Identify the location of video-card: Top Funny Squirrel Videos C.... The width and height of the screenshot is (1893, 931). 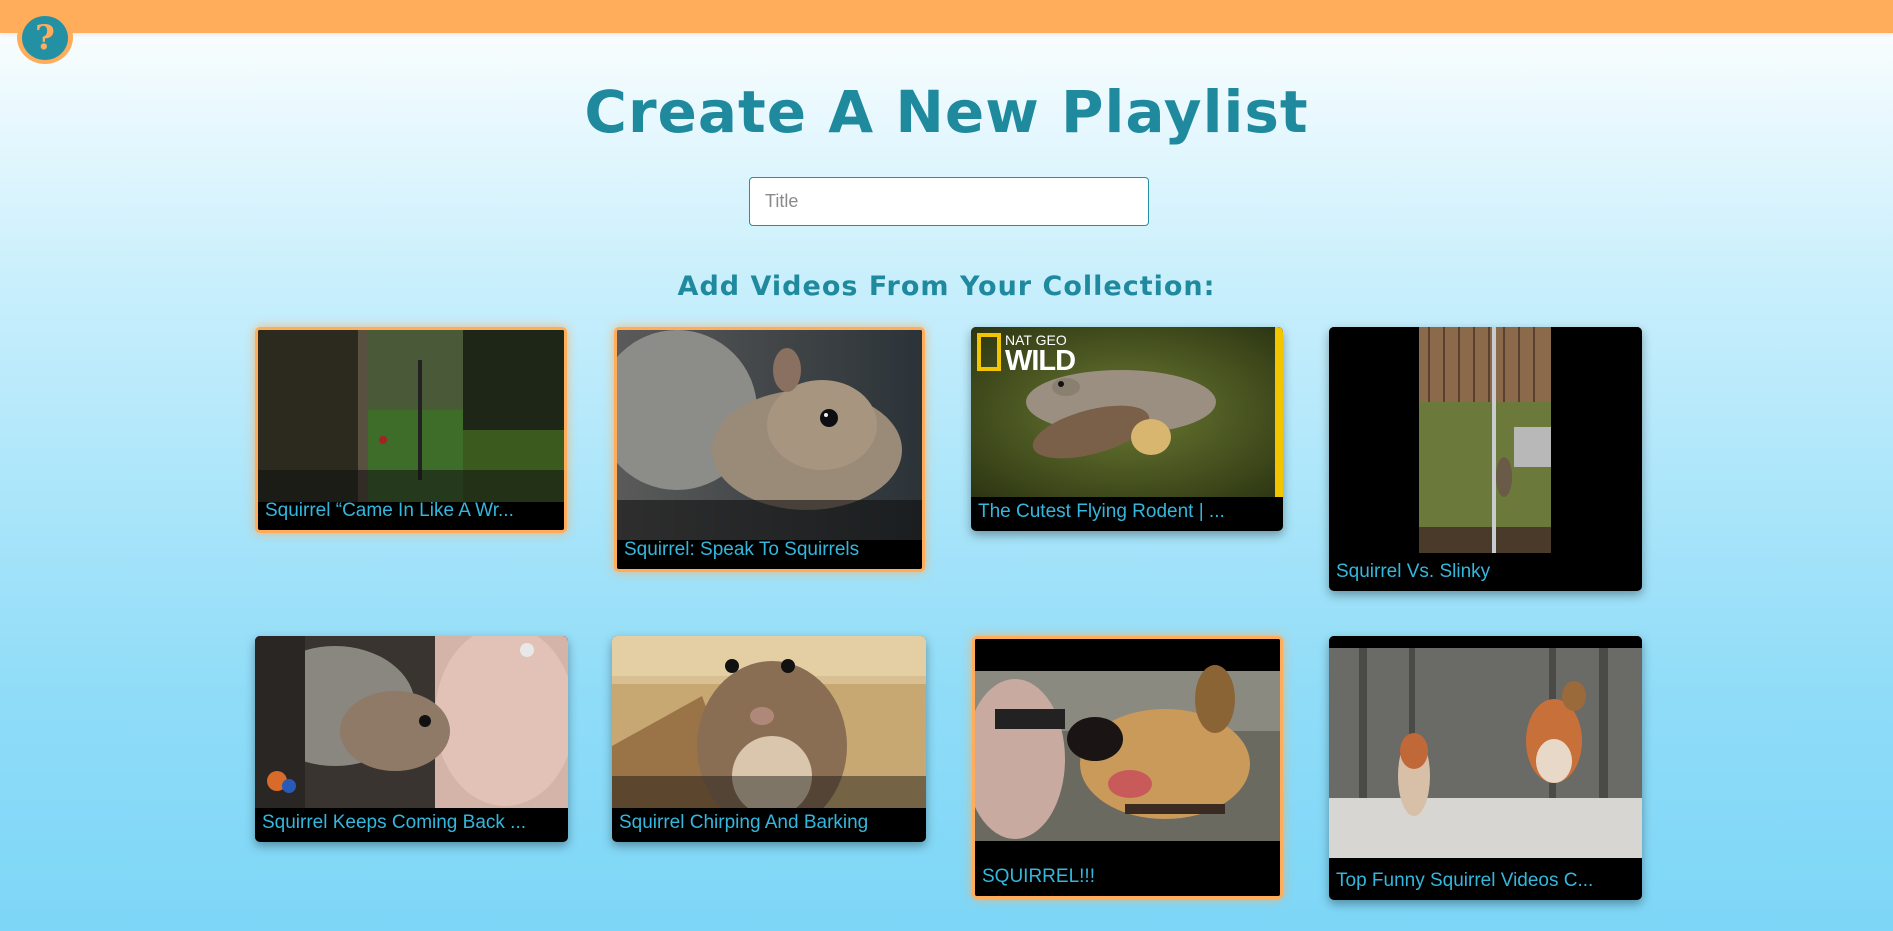
(1485, 768).